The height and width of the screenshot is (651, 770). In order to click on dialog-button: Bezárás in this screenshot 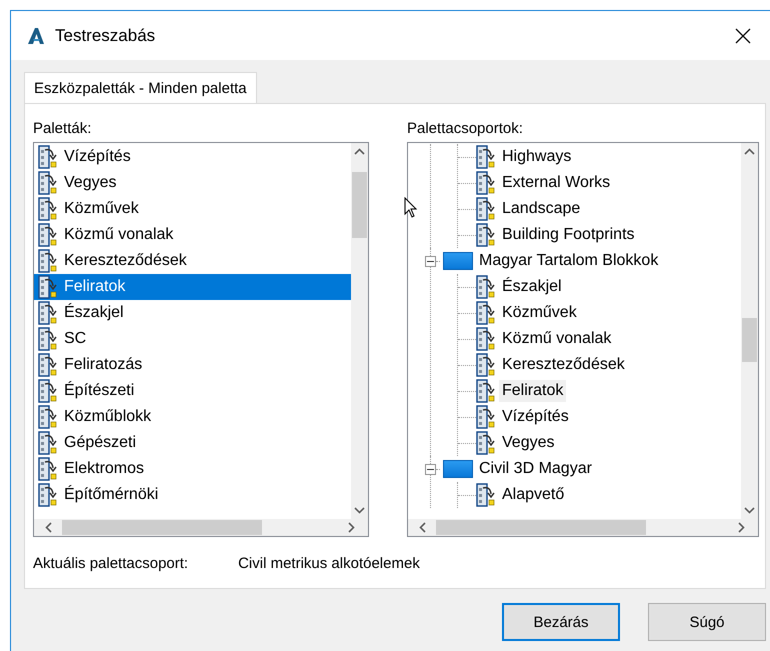, I will do `click(561, 622)`.